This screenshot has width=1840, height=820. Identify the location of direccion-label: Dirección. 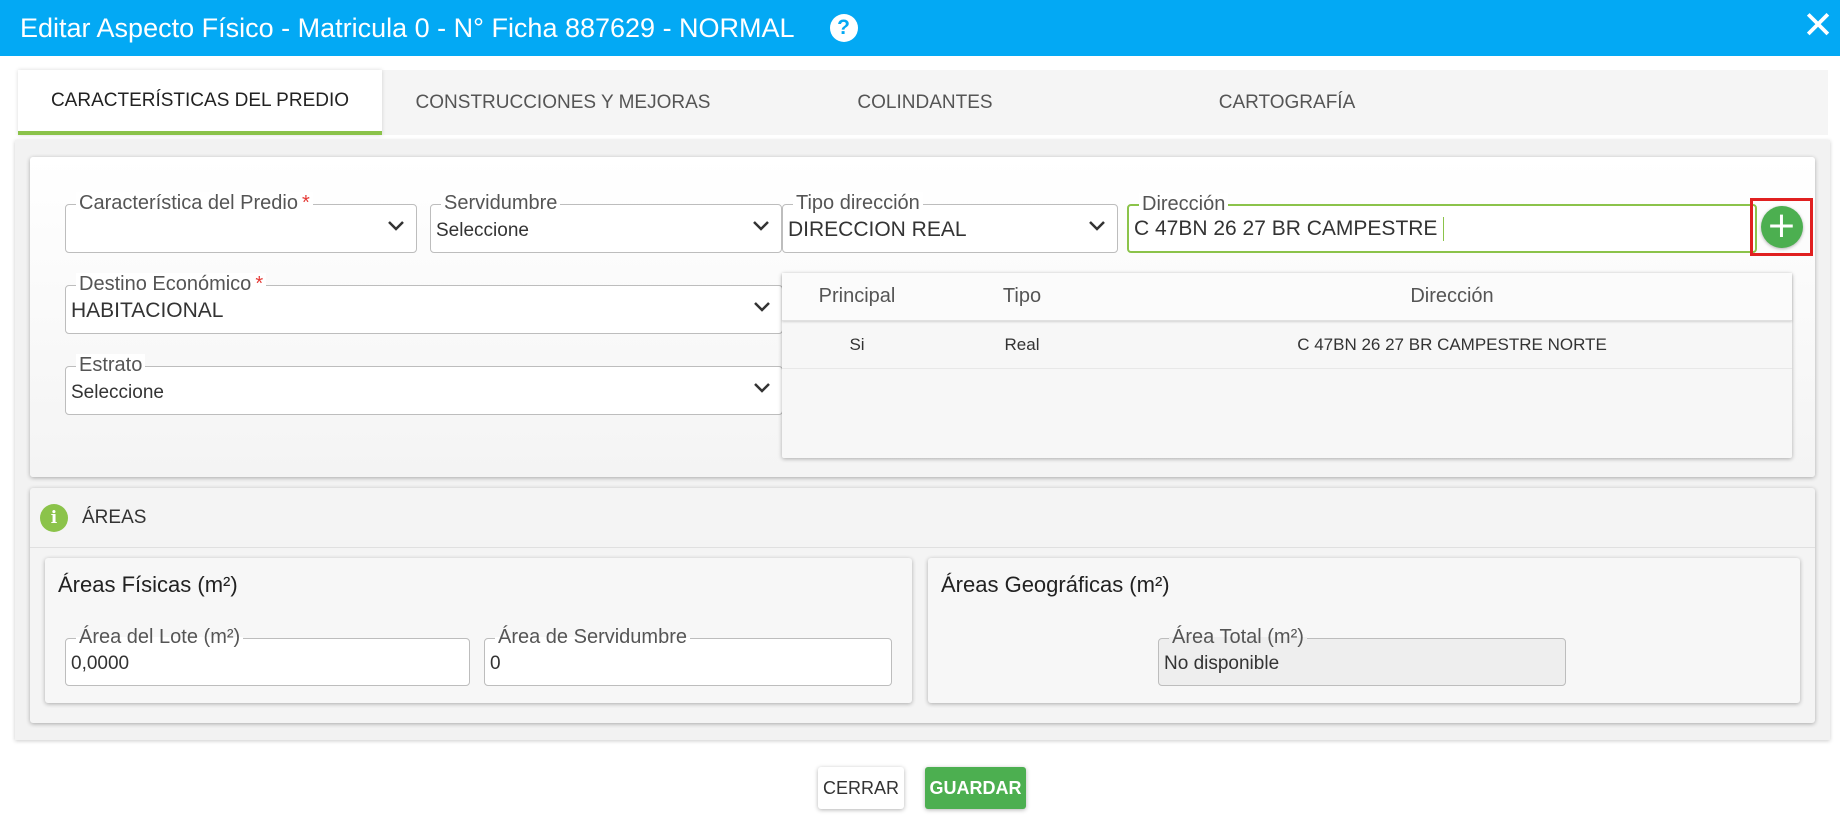
(1184, 204).